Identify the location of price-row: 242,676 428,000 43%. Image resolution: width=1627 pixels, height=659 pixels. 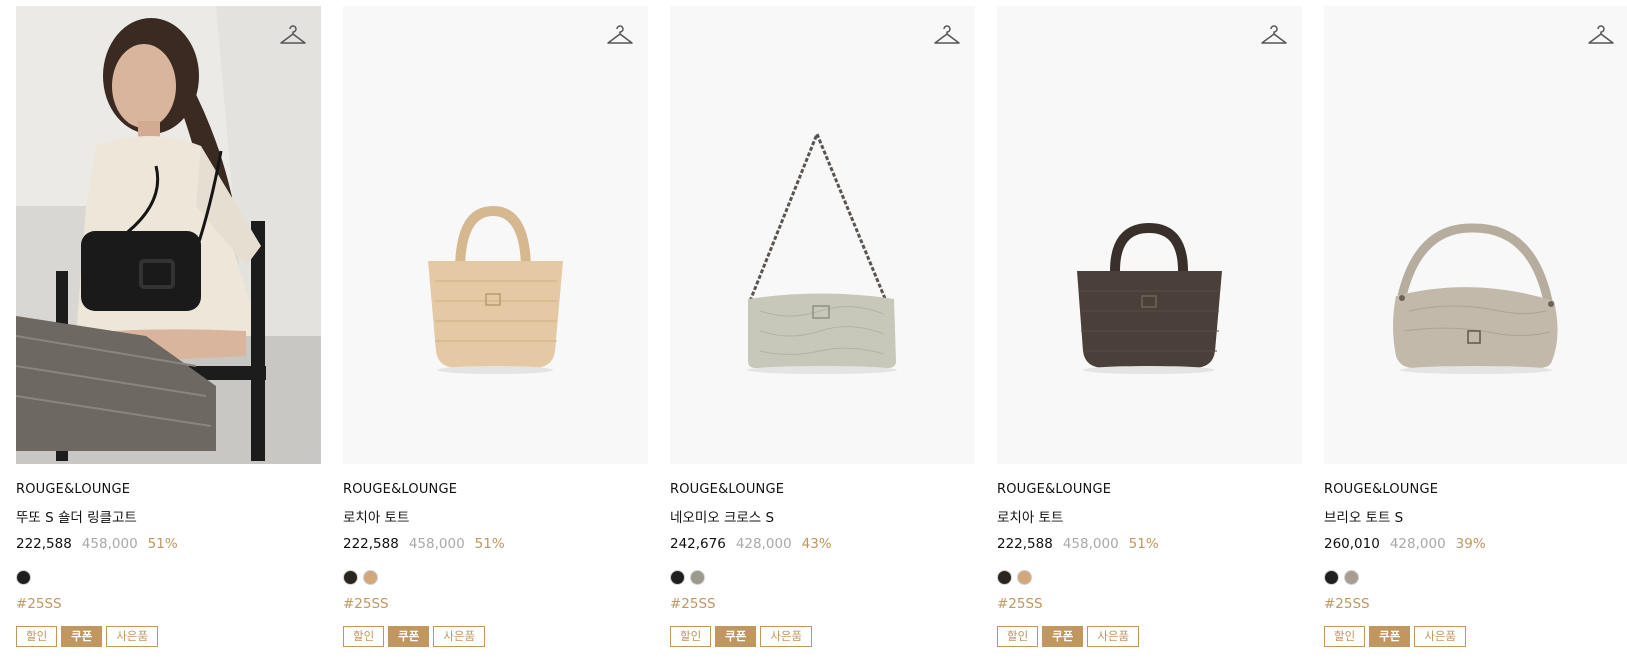
(822, 544).